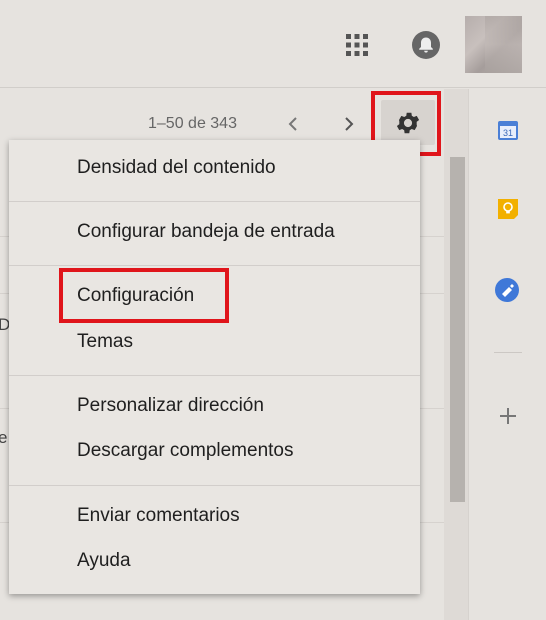 This screenshot has width=546, height=620. I want to click on menu-item-customize-address: Personalizar dirección, so click(170, 406).